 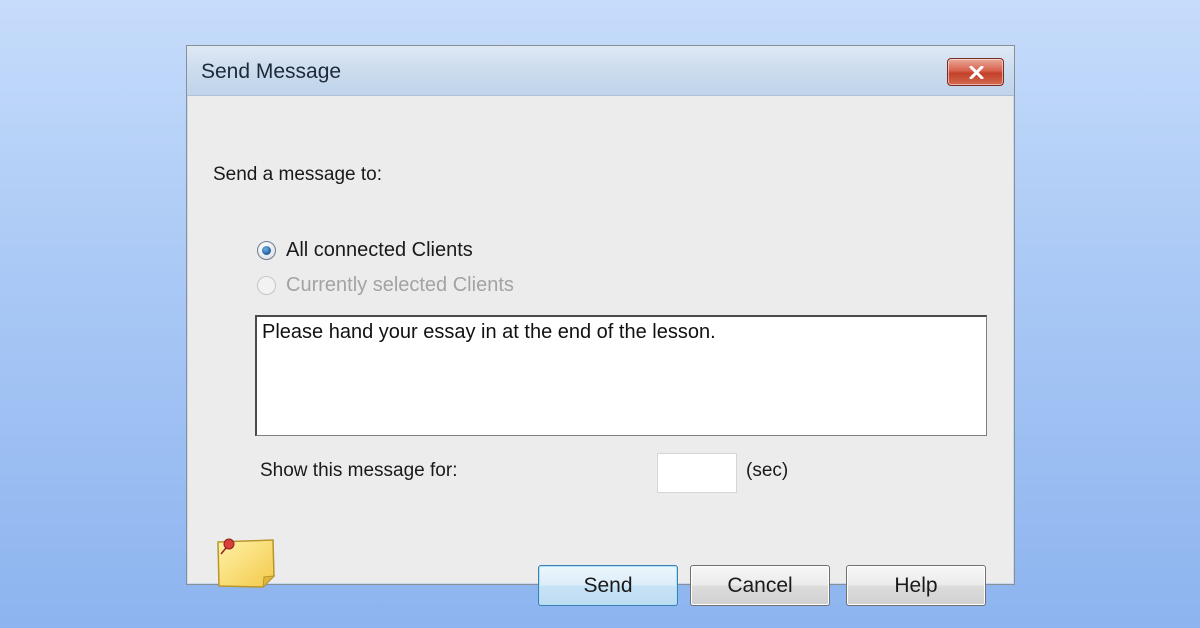 I want to click on send-to-label: Send a message to:, so click(x=297, y=174).